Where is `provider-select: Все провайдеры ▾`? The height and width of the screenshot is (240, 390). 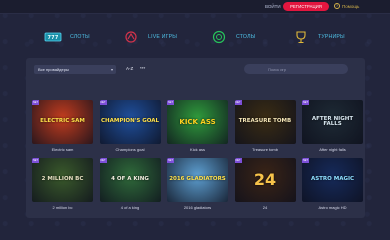
provider-select: Все провайдеры ▾ is located at coordinates (75, 69).